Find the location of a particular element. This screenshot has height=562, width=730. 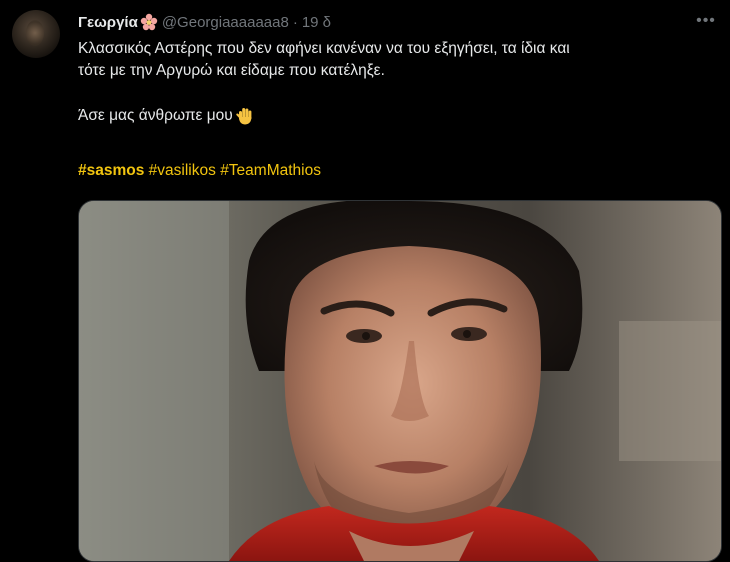

user-handle: @Georgiaaaaaaa8 is located at coordinates (225, 22).